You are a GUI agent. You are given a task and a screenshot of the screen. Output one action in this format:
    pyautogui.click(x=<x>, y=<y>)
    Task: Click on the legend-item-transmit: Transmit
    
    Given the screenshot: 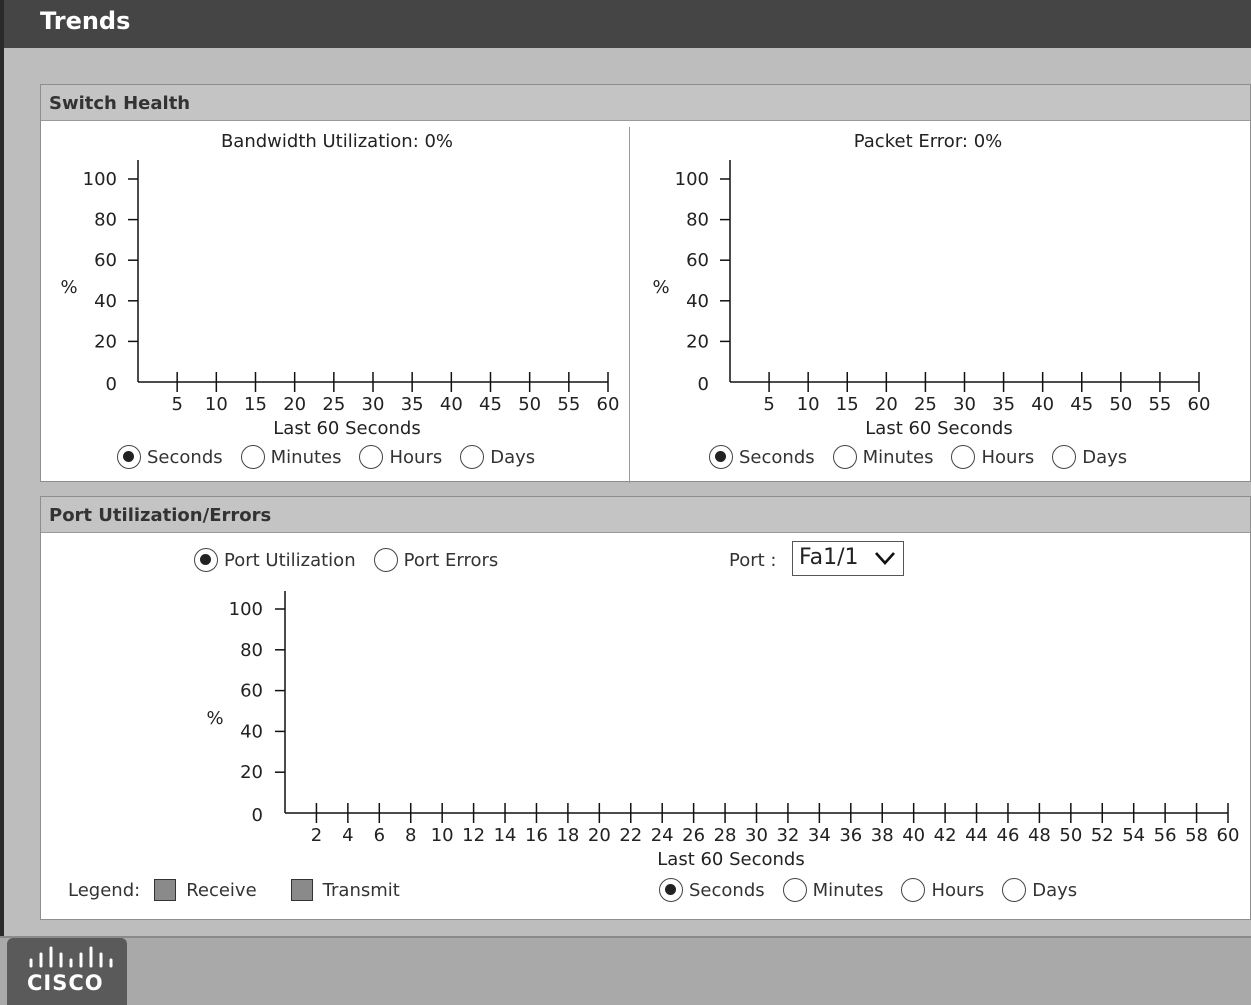 What is the action you would take?
    pyautogui.click(x=361, y=890)
    